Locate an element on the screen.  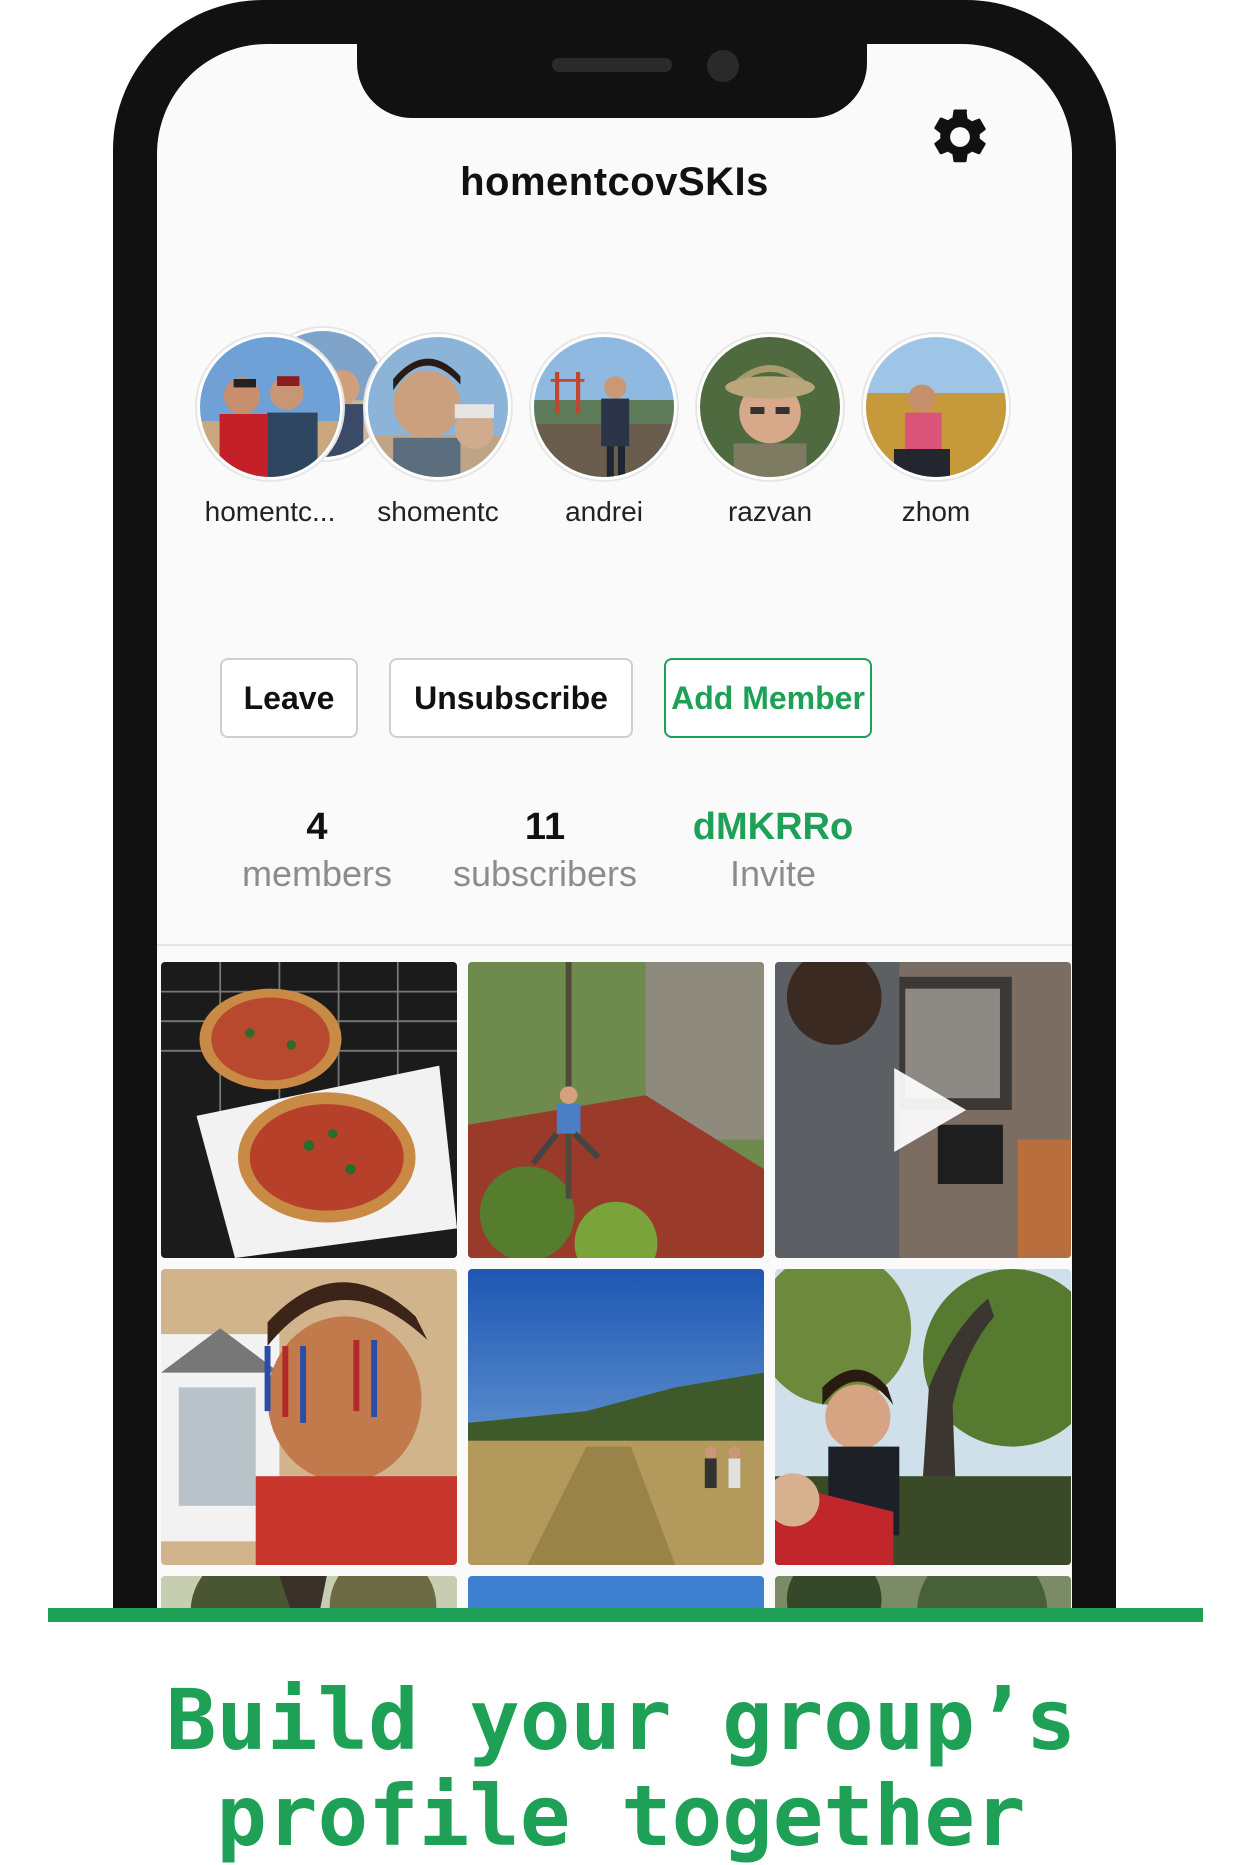
subscribers-label: subscribers is located at coordinates (545, 873).